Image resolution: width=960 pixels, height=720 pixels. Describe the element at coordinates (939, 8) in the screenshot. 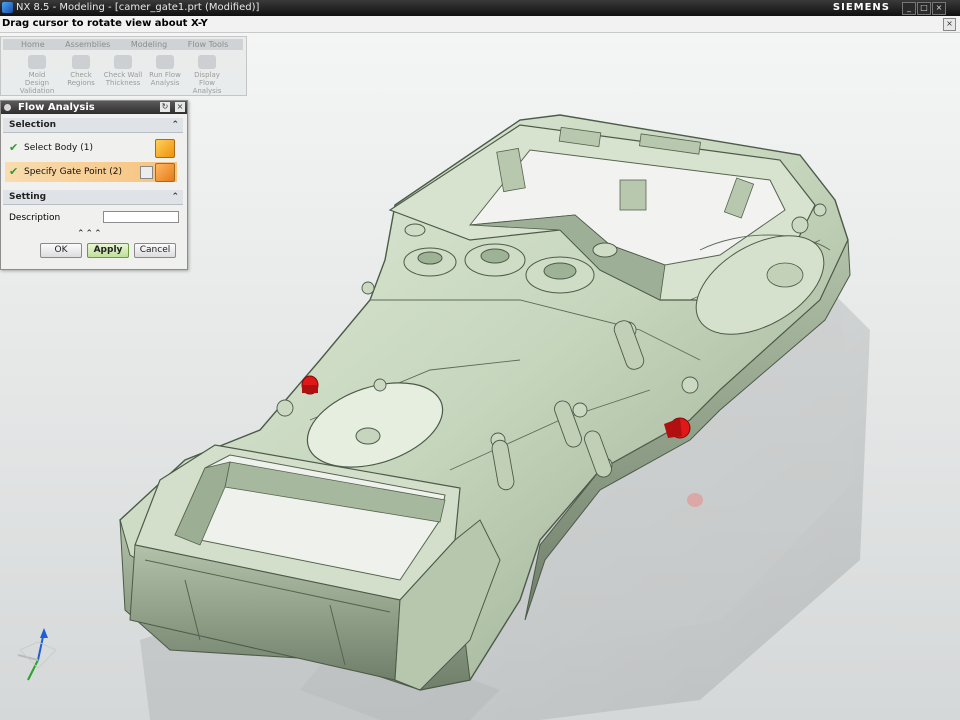

I see `close-window-button: ×` at that location.